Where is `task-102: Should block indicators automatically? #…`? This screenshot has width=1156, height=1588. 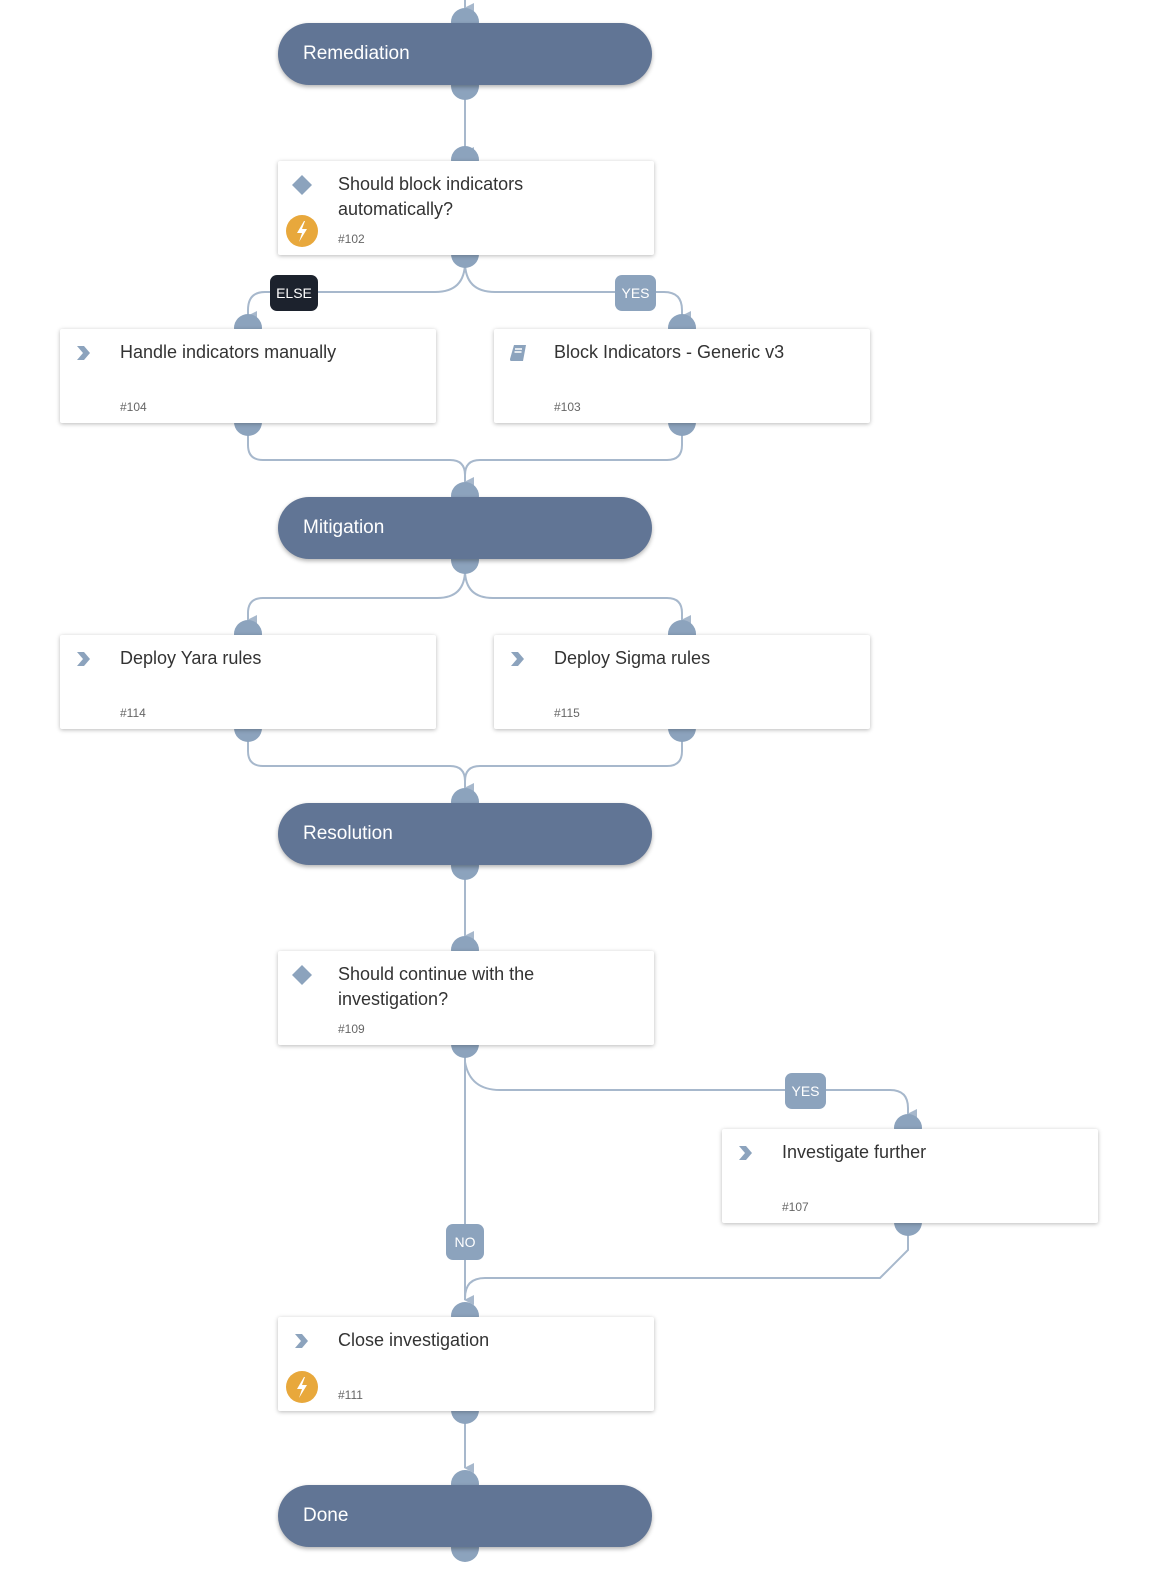 task-102: Should block indicators automatically? #… is located at coordinates (466, 208).